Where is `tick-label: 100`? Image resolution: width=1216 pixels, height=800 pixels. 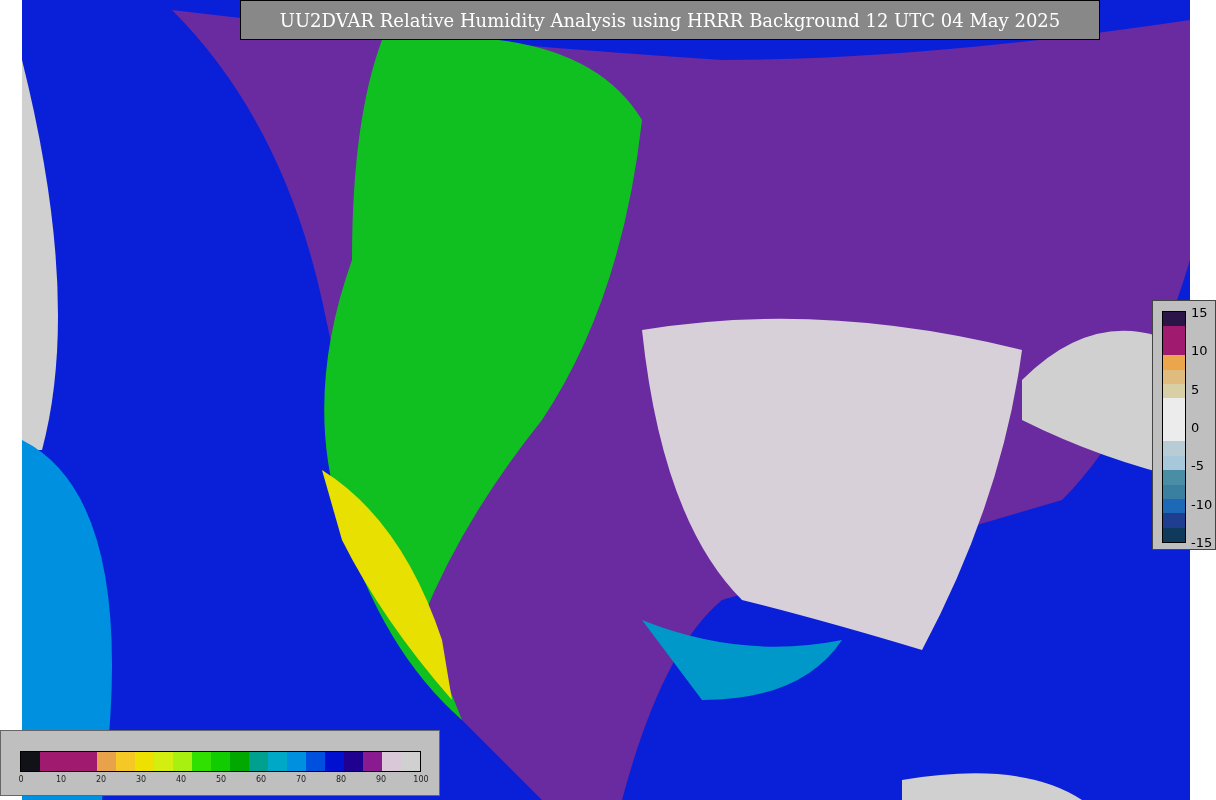 tick-label: 100 is located at coordinates (421, 780).